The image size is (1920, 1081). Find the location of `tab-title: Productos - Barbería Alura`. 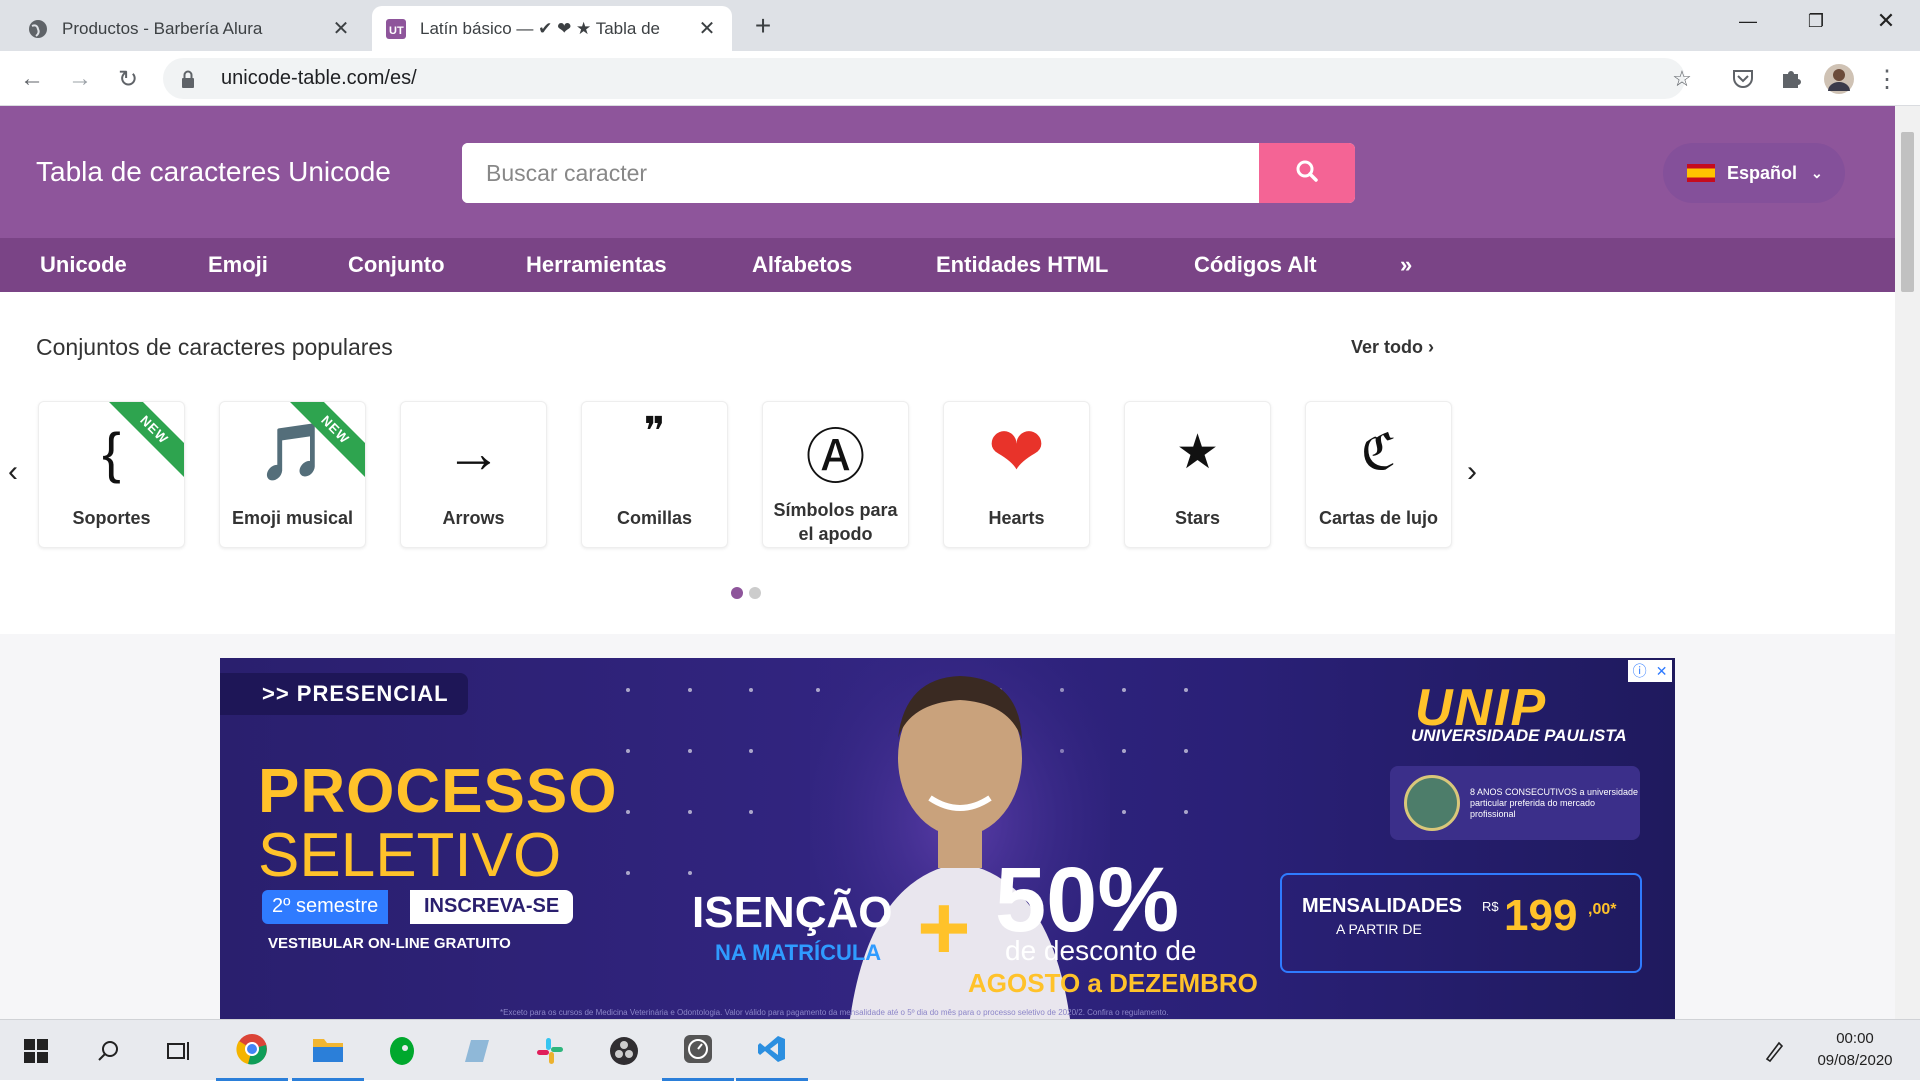

tab-title: Productos - Barbería Alura is located at coordinates (162, 28).